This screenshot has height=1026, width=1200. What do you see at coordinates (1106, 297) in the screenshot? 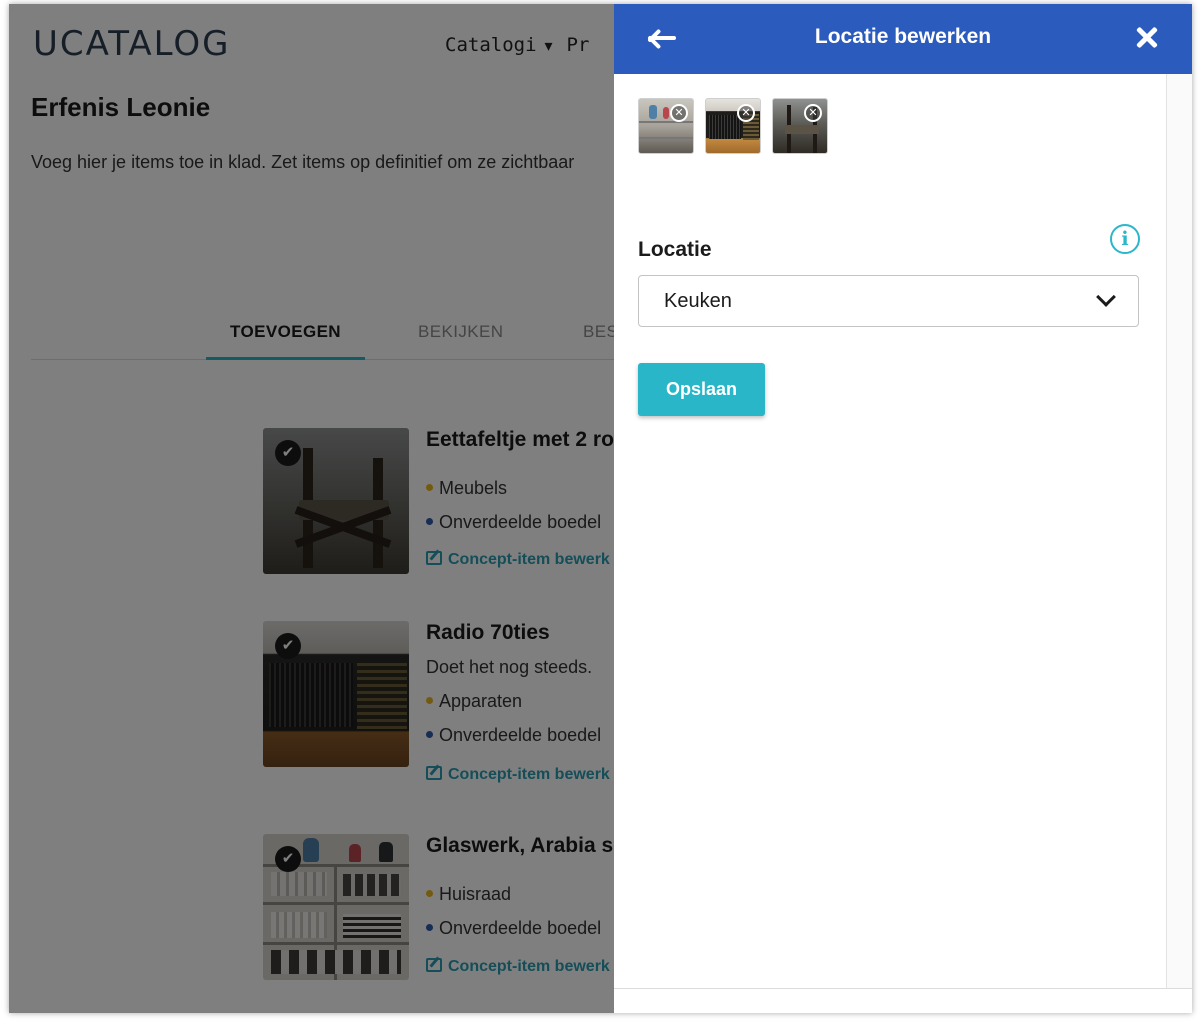
I see `chevron-down-icon` at bounding box center [1106, 297].